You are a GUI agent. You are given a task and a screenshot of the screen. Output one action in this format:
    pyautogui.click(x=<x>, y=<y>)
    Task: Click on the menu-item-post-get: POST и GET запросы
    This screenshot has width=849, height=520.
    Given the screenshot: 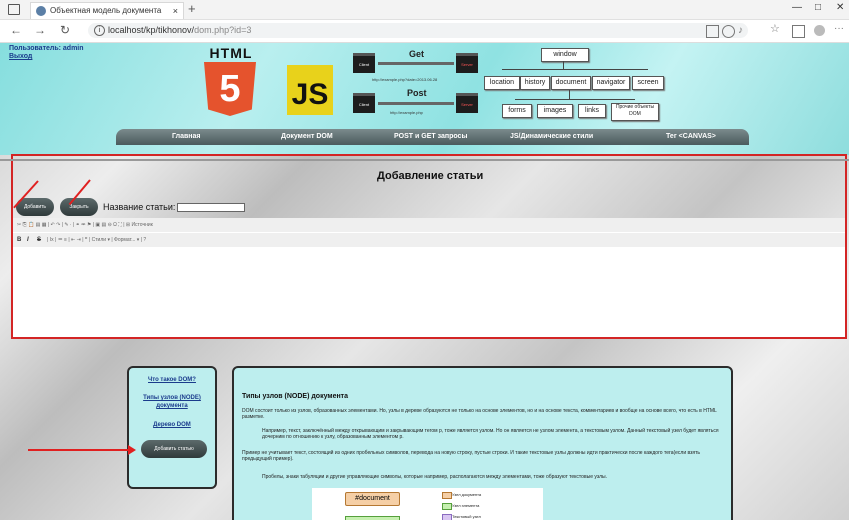 What is the action you would take?
    pyautogui.click(x=430, y=137)
    